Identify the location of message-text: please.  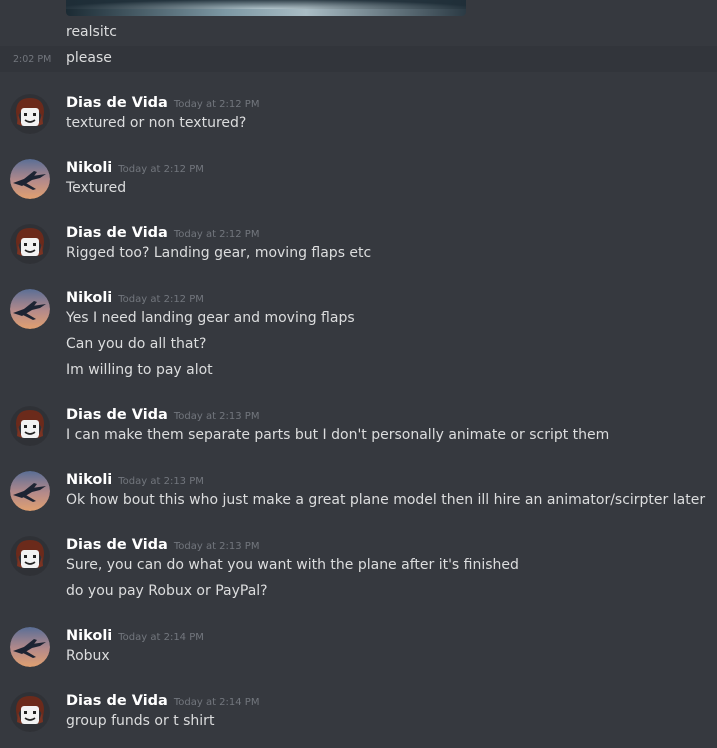
(89, 58).